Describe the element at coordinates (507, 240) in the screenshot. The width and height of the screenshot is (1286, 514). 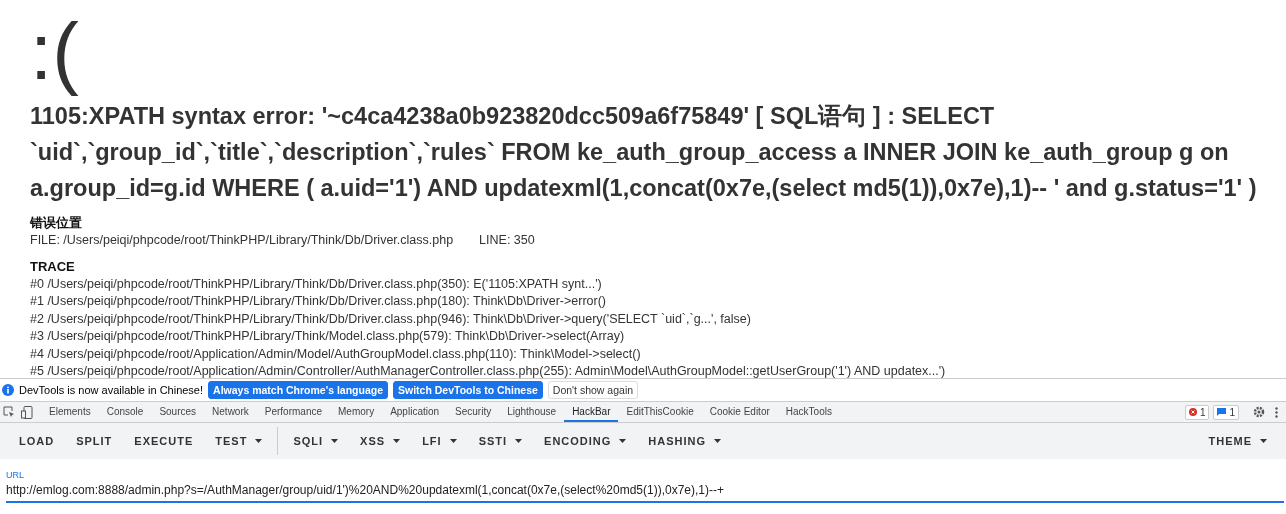
I see `line-number: LINE: 350` at that location.